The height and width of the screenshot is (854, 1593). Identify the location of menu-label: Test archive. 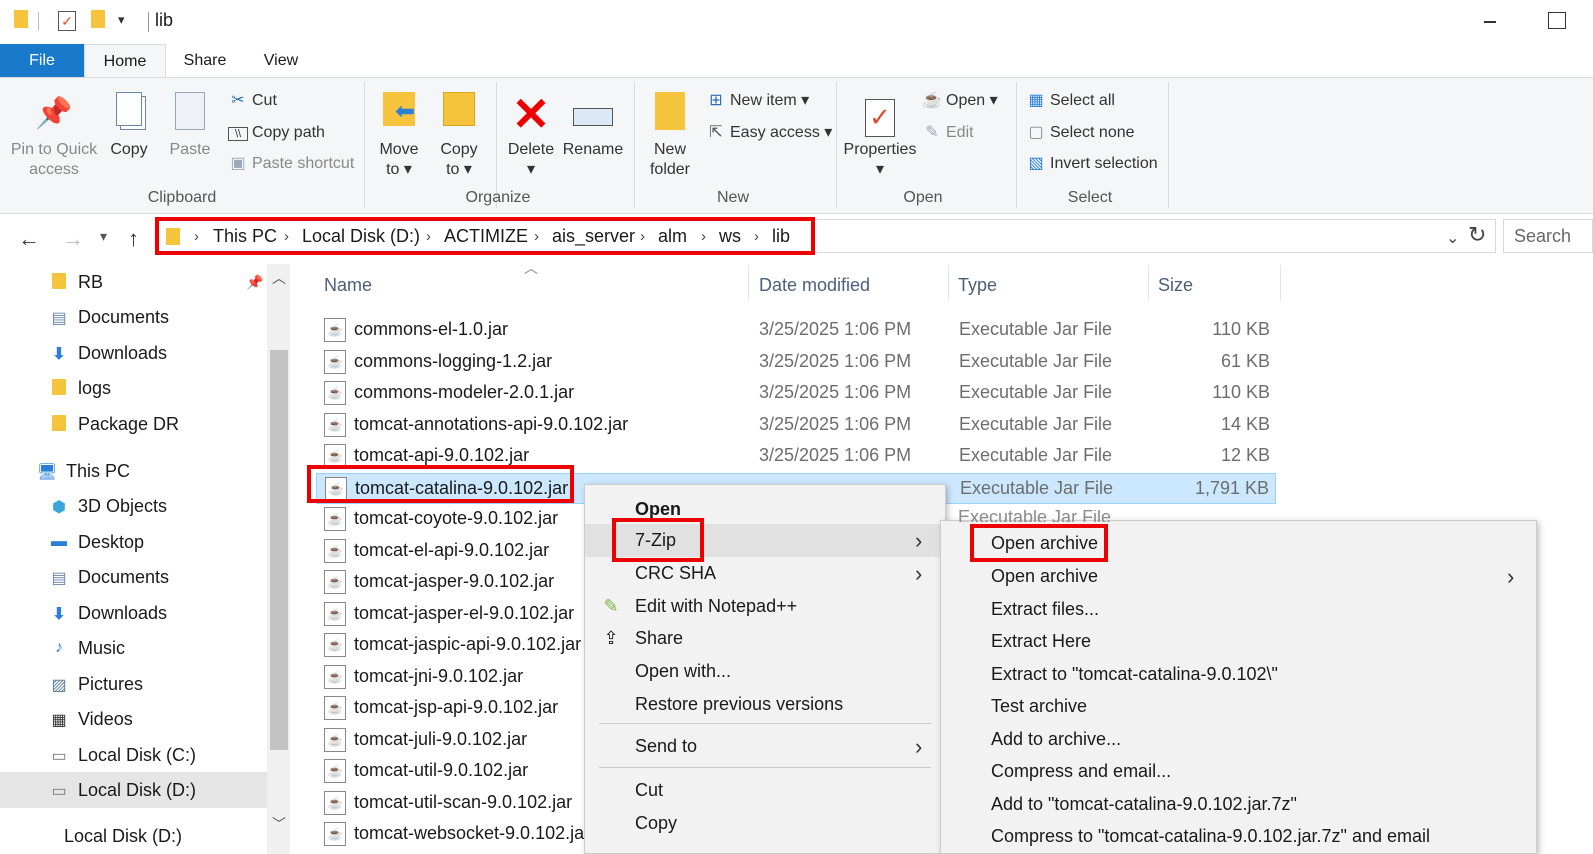
(1039, 706).